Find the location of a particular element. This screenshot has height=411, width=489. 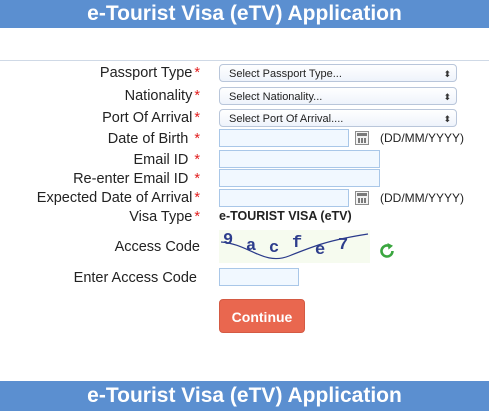

email-label: Email ID * is located at coordinates (166, 160).